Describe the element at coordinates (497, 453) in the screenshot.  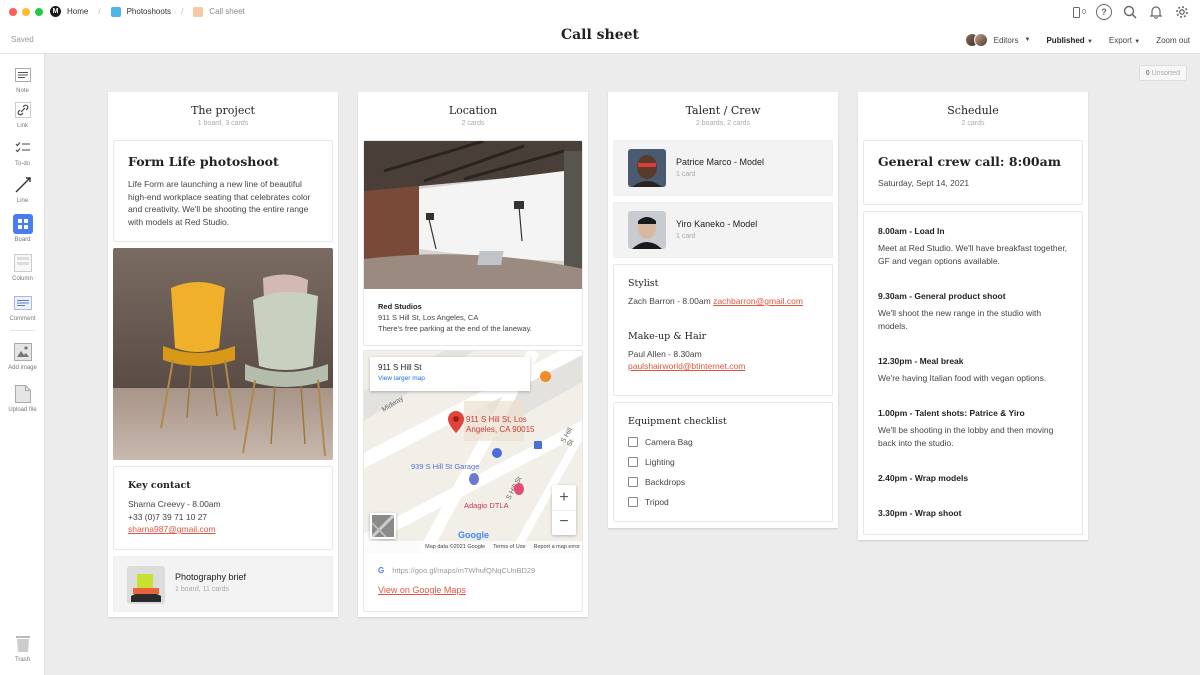
I see `map-marker-icon` at that location.